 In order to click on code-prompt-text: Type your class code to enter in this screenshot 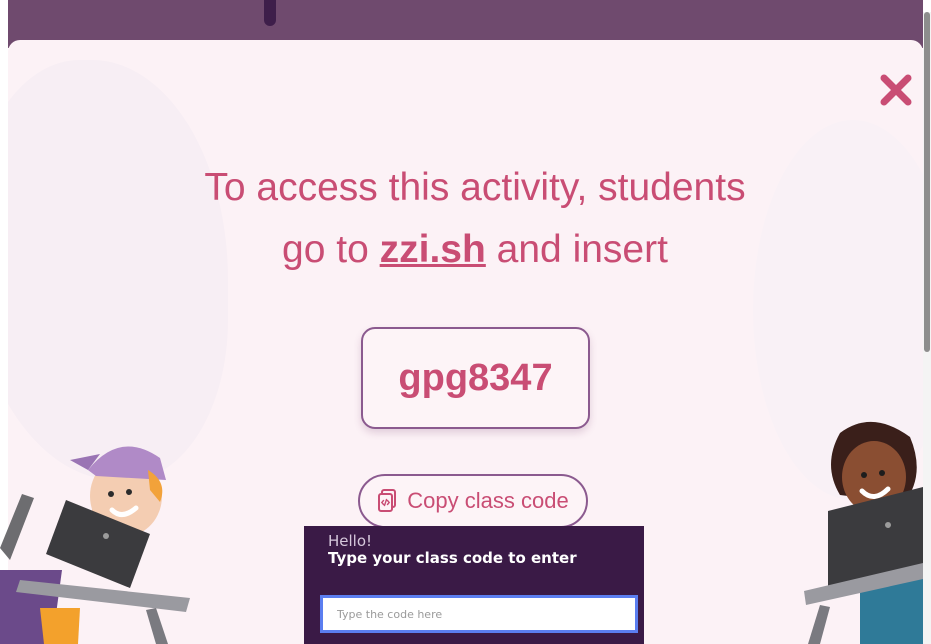, I will do `click(452, 558)`.